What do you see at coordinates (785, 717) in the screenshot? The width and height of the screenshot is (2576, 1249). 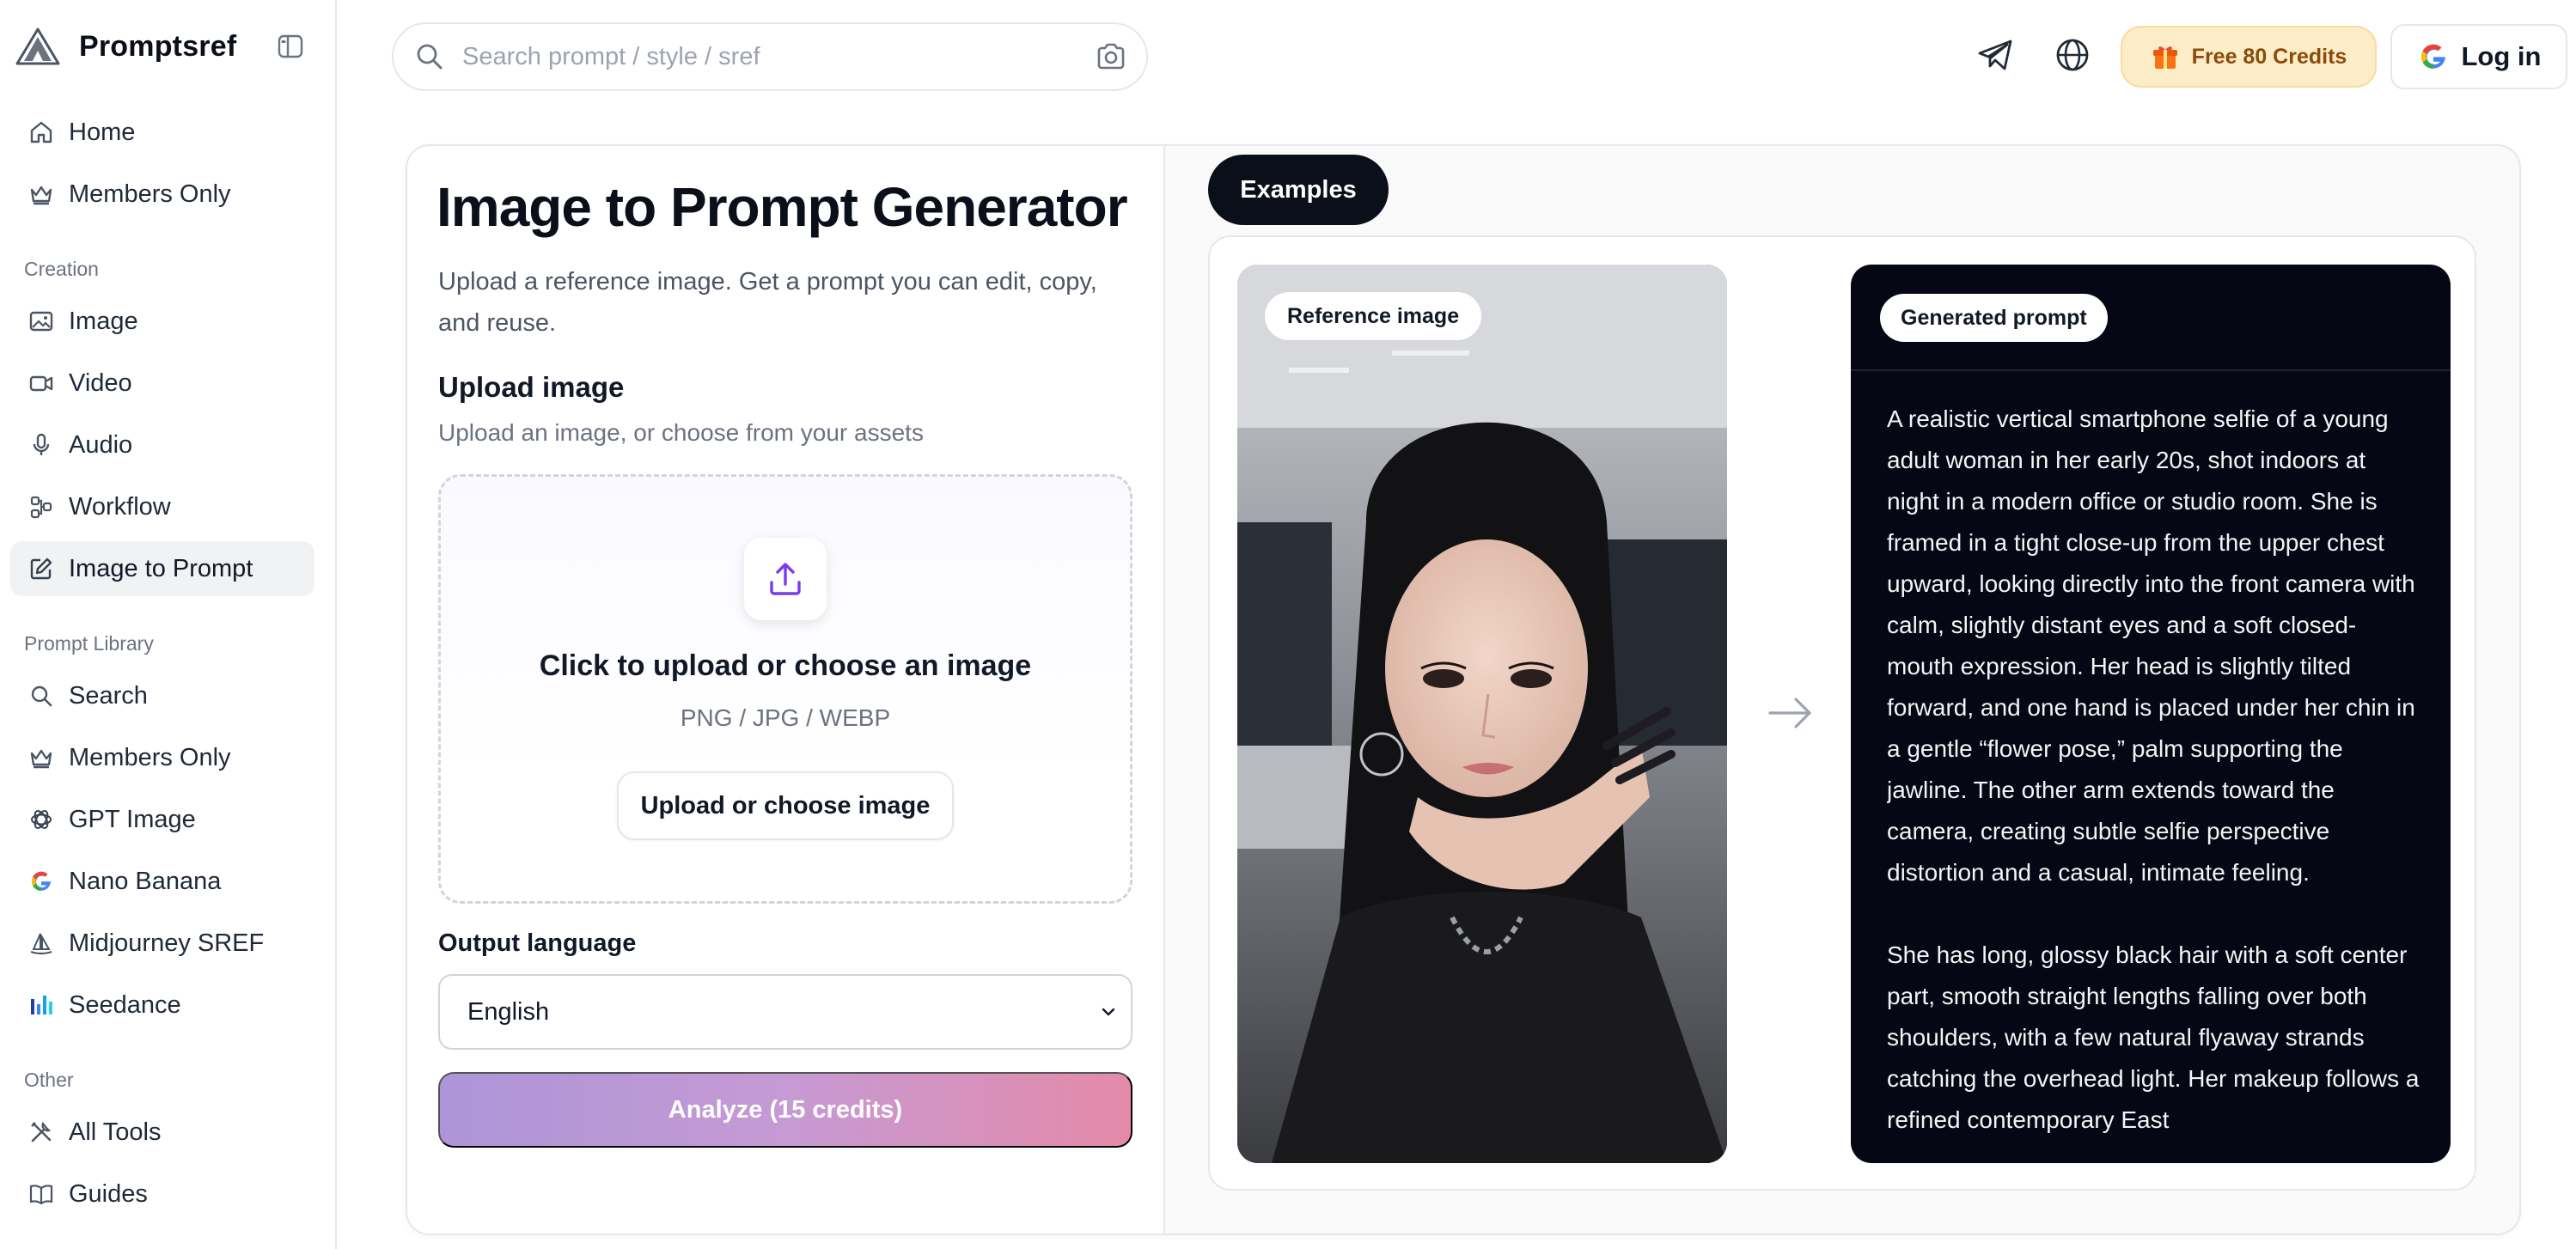 I see `dropzone-formats: PNG / JPG / WEBP` at bounding box center [785, 717].